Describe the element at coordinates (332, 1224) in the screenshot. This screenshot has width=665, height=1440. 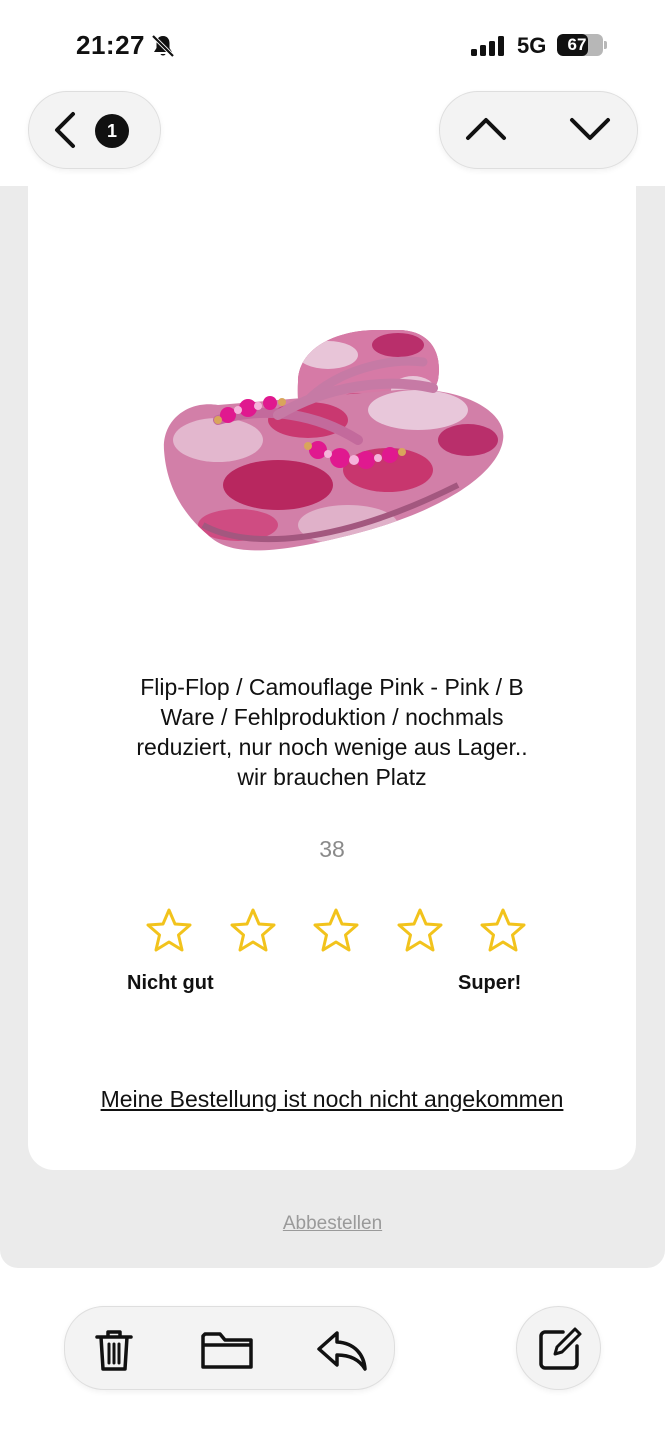
I see `unsubscribe-link: Abbestellen` at that location.